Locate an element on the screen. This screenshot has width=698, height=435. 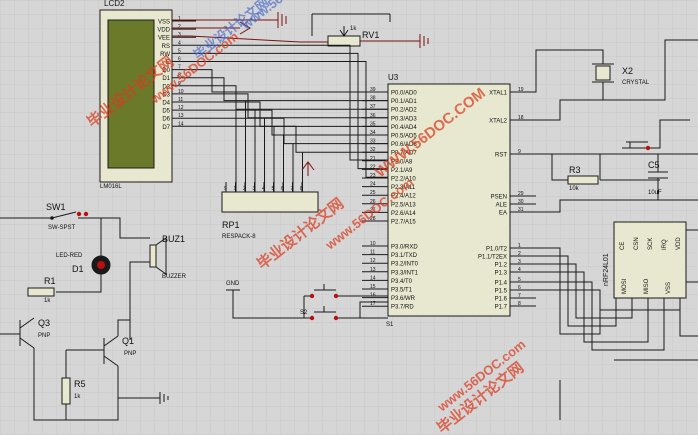
u3-left-pin-name: P3.2/INT0 is located at coordinates (405, 265).